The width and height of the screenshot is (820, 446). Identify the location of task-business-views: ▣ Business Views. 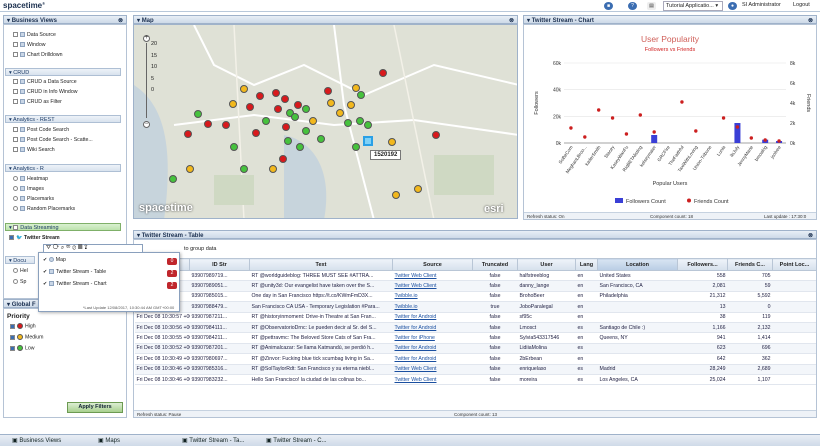
(36, 441).